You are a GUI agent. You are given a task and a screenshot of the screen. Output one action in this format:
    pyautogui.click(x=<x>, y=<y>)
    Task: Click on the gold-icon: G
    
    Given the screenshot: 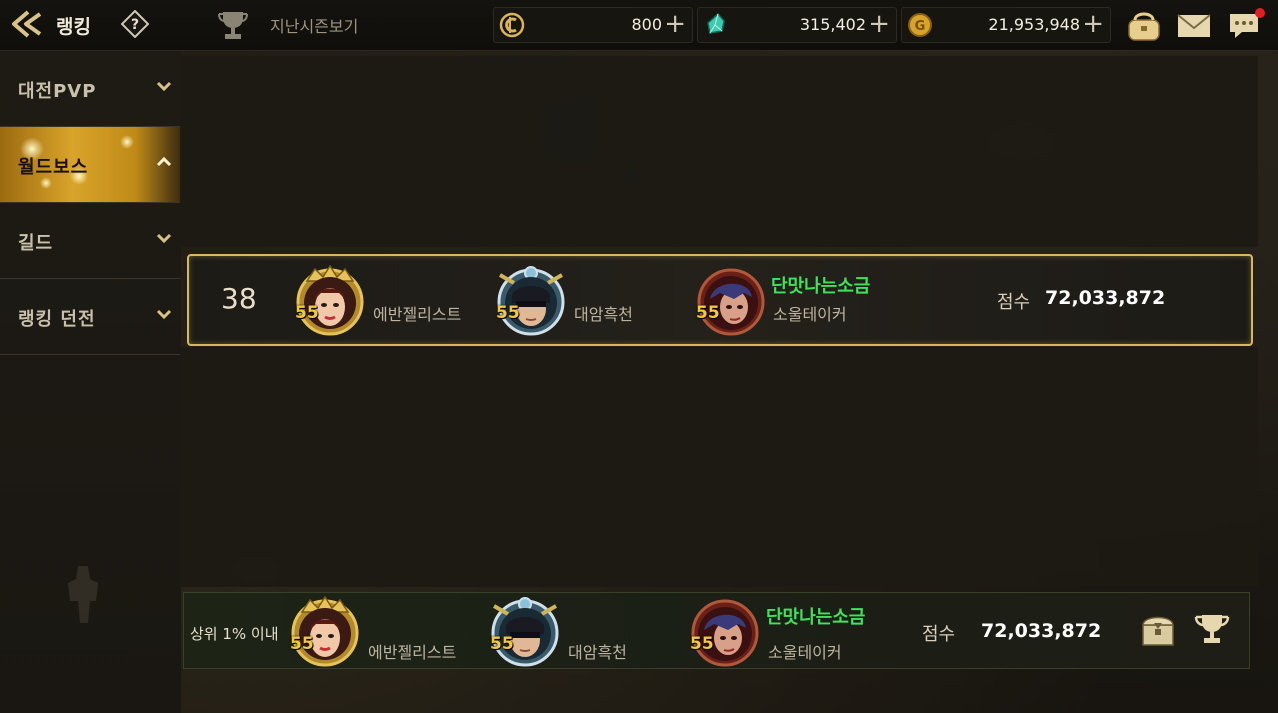 What is the action you would take?
    pyautogui.click(x=920, y=25)
    